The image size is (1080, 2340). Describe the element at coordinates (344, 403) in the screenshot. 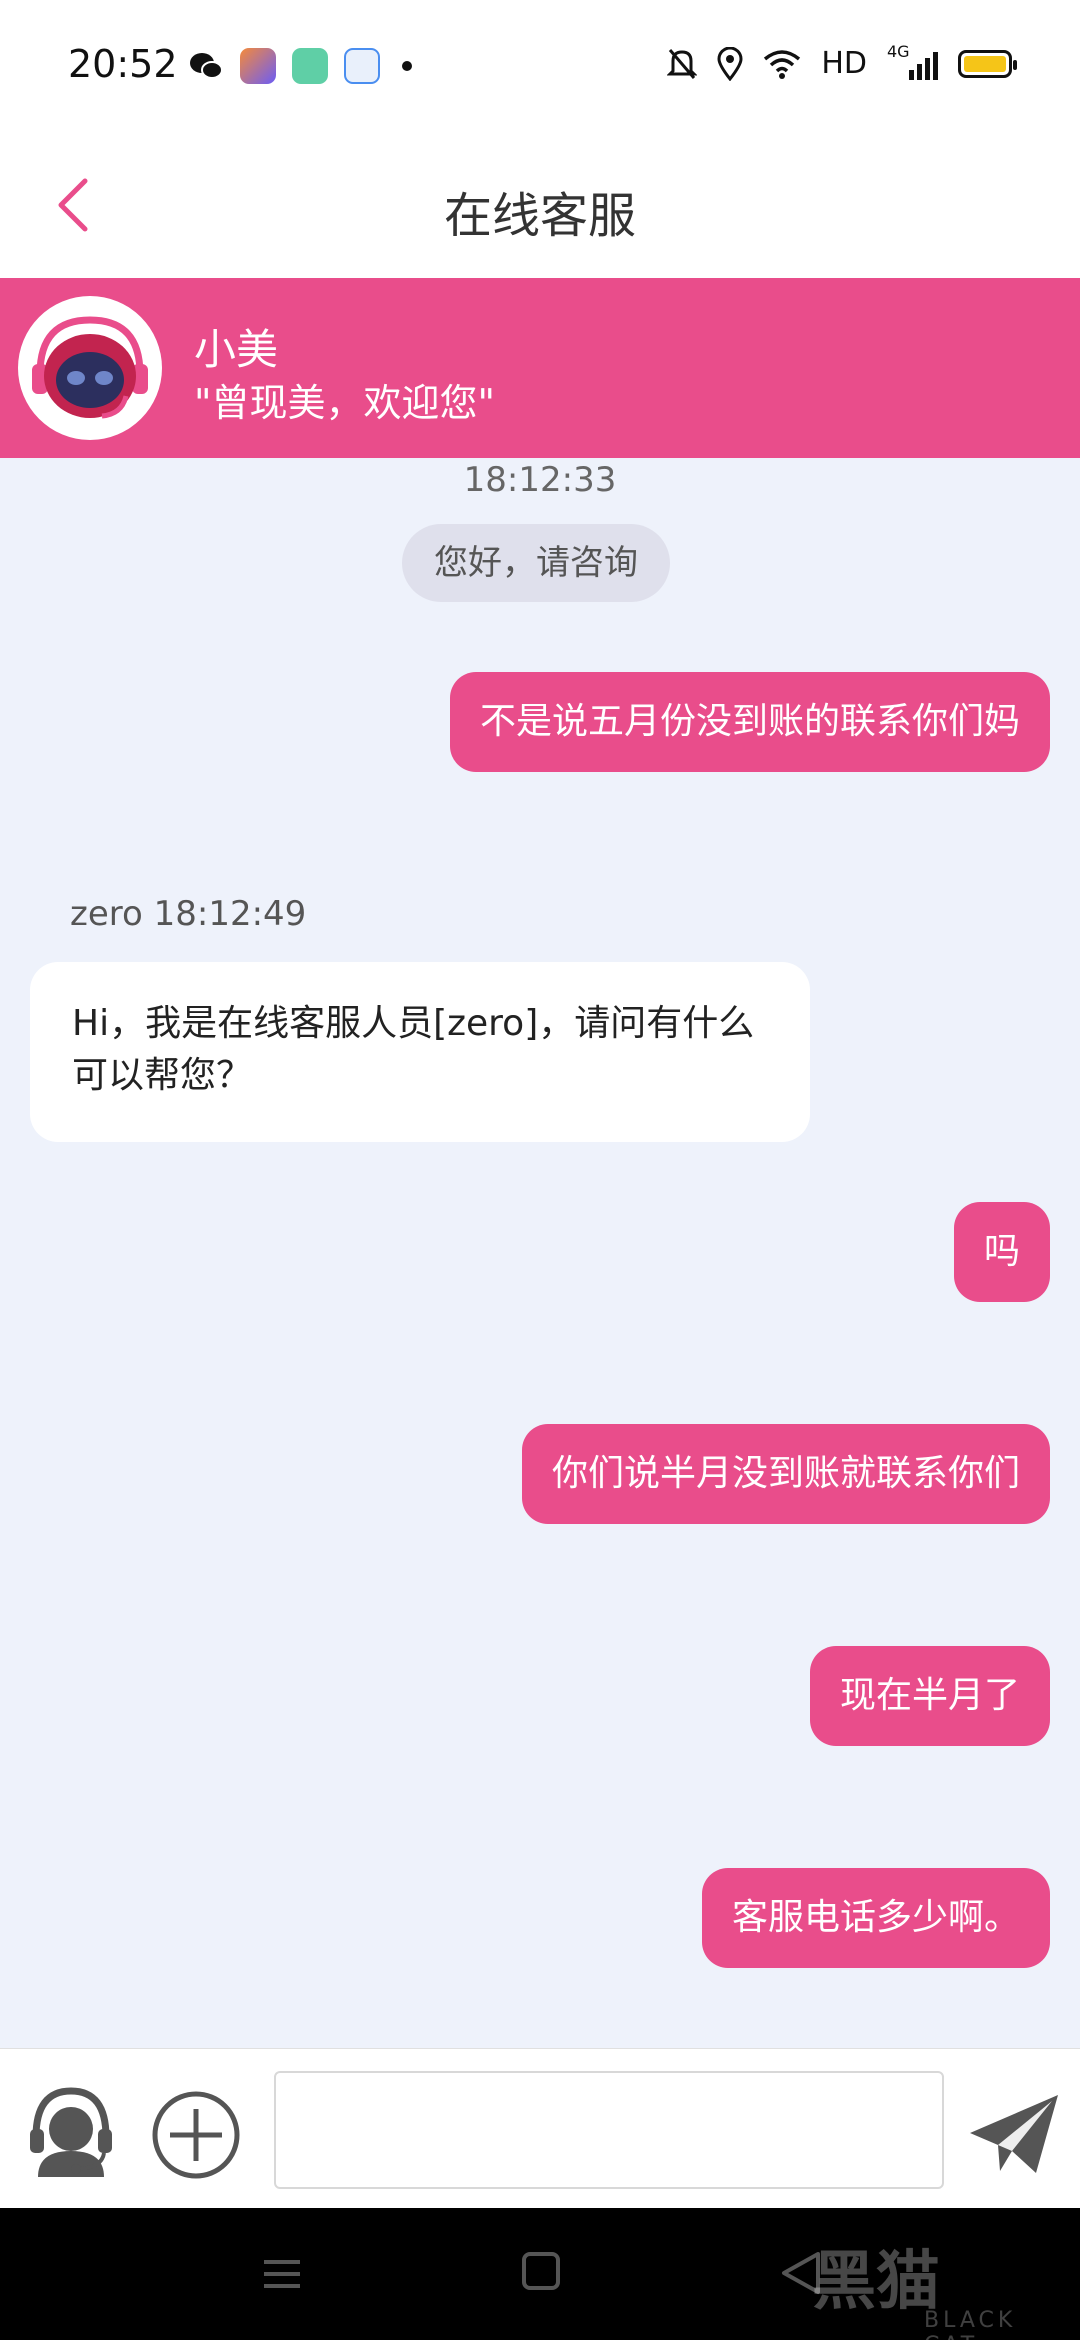

I see `agent-slogan: "曾现美，欢迎您"` at that location.